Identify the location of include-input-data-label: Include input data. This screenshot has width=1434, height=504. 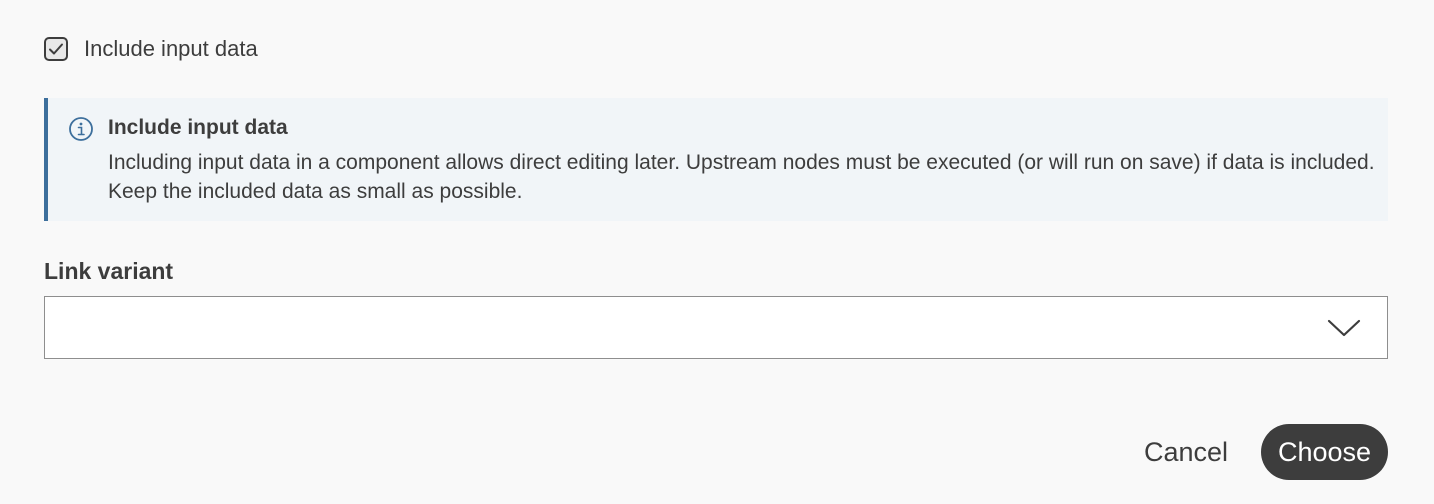
(171, 49).